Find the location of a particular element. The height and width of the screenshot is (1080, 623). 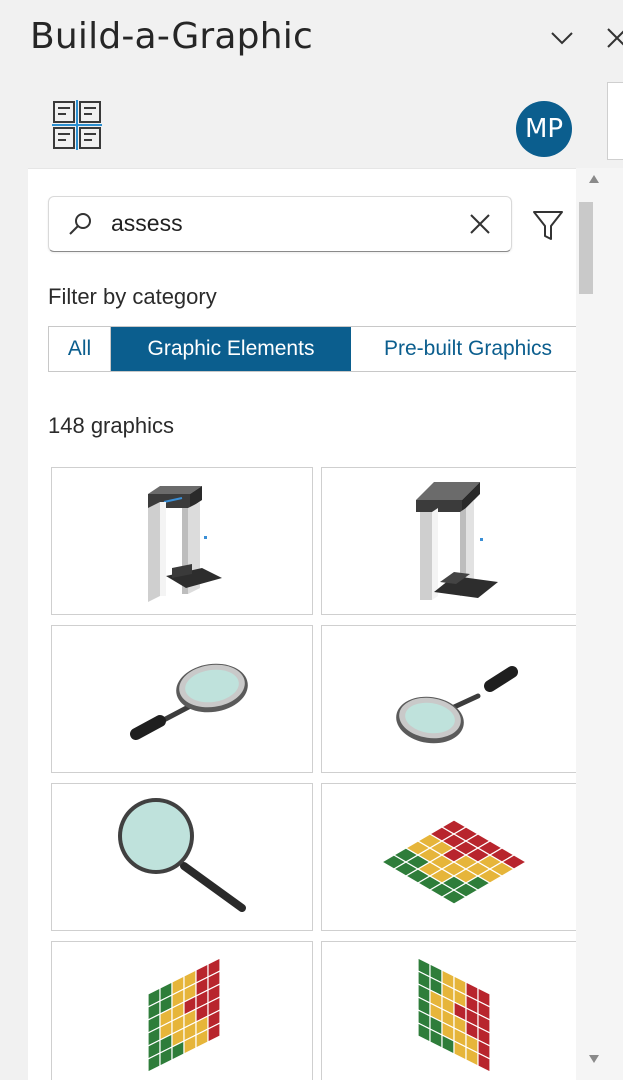

filter-option-all: All is located at coordinates (80, 349).